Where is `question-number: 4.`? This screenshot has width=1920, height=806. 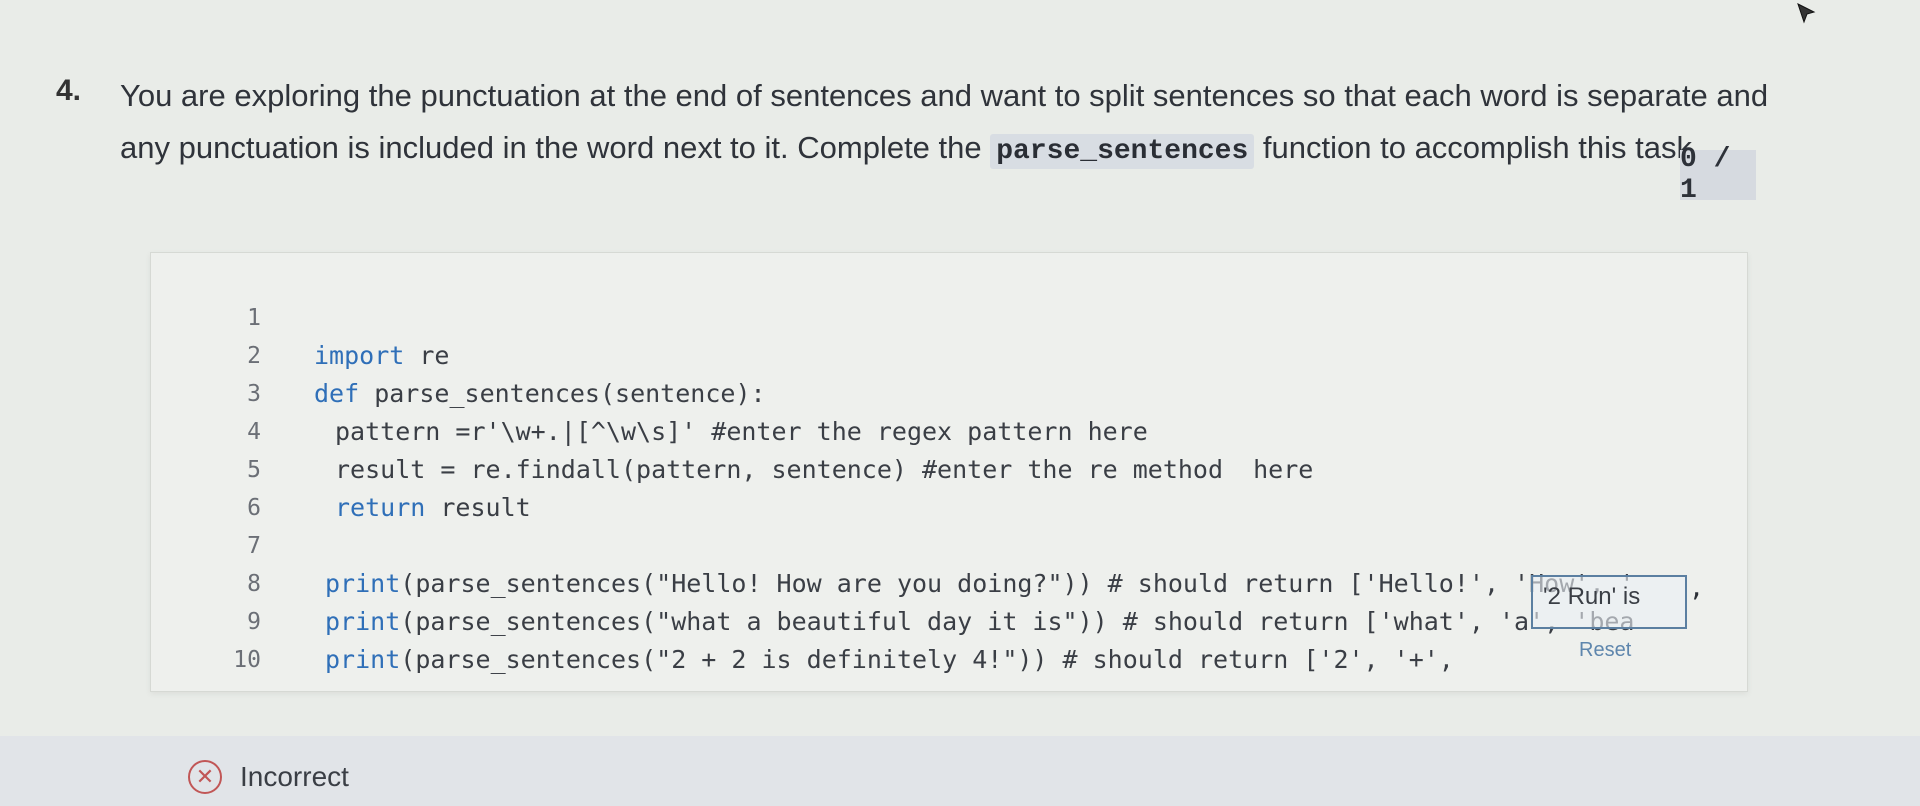 question-number: 4. is located at coordinates (69, 90).